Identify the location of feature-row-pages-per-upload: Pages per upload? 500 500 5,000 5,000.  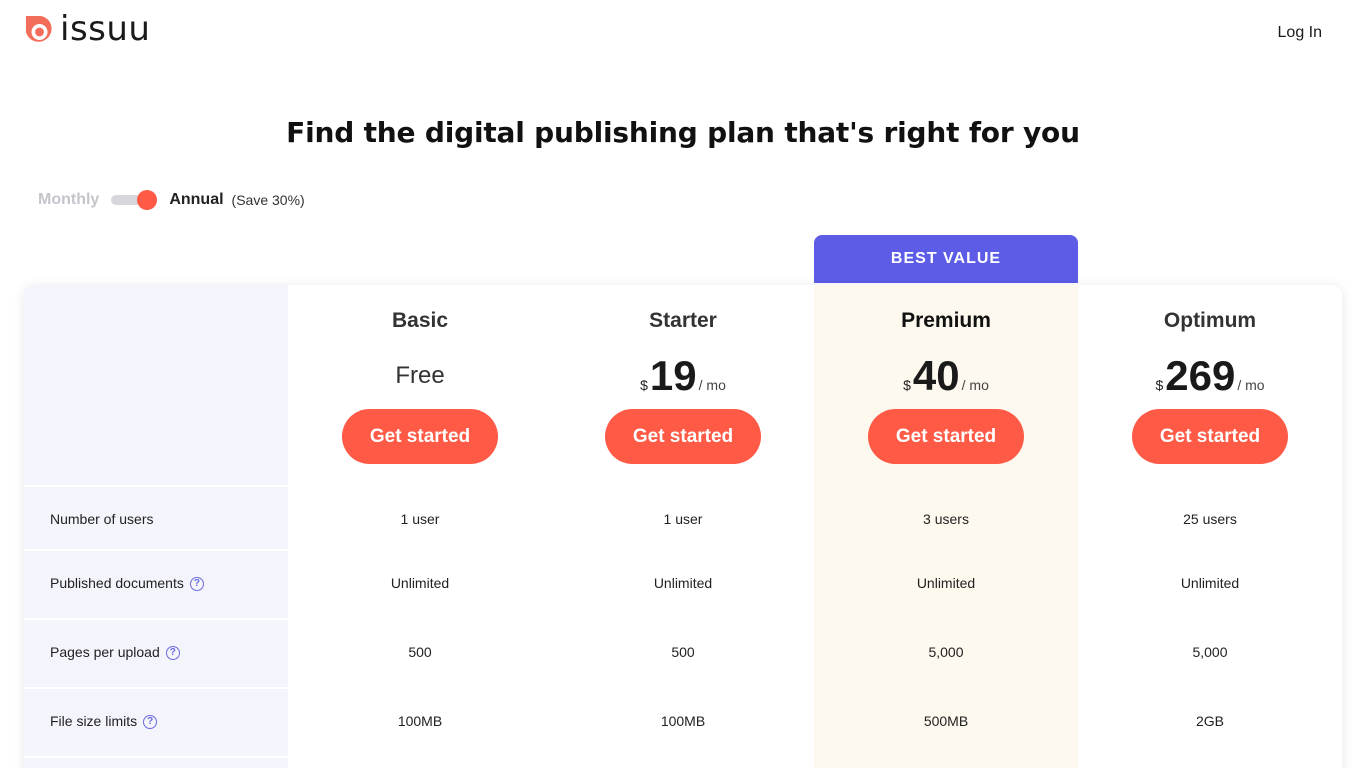
(683, 652).